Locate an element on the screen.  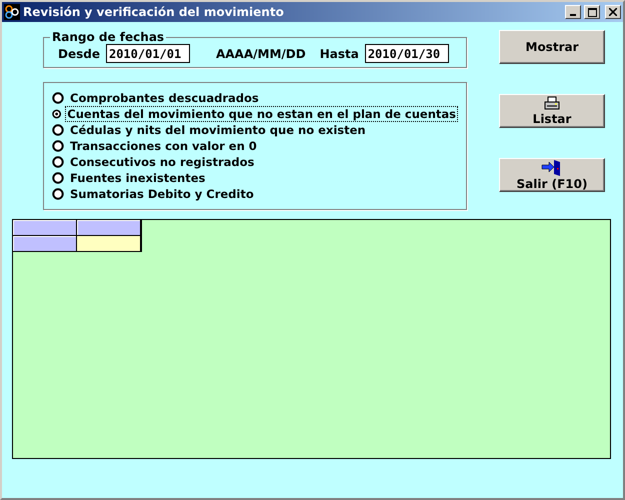
exit-door-icon is located at coordinates (552, 168).